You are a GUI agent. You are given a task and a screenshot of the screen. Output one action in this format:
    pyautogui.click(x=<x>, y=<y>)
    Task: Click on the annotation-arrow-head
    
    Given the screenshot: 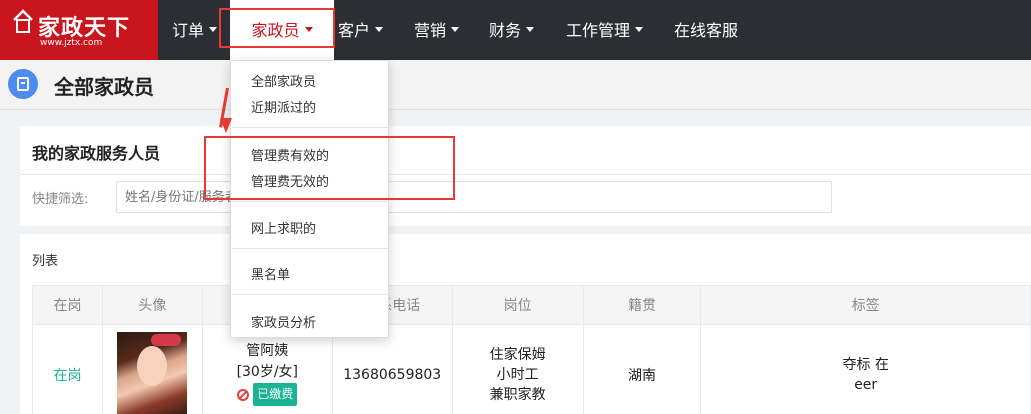 What is the action you would take?
    pyautogui.click(x=226, y=125)
    